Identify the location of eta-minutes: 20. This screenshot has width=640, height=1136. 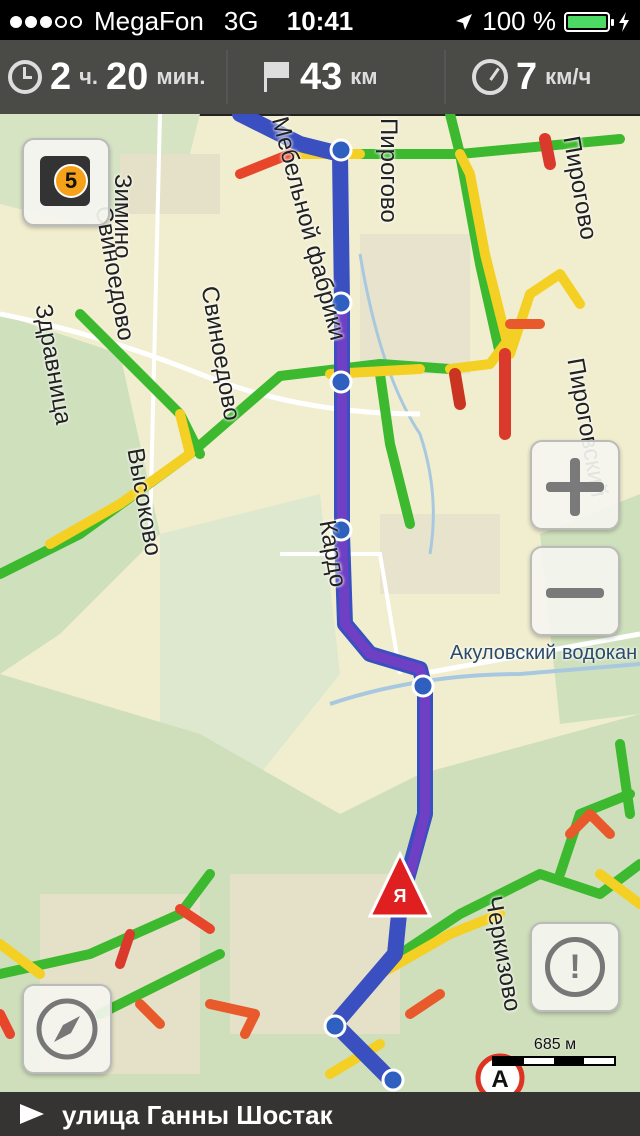
(127, 76).